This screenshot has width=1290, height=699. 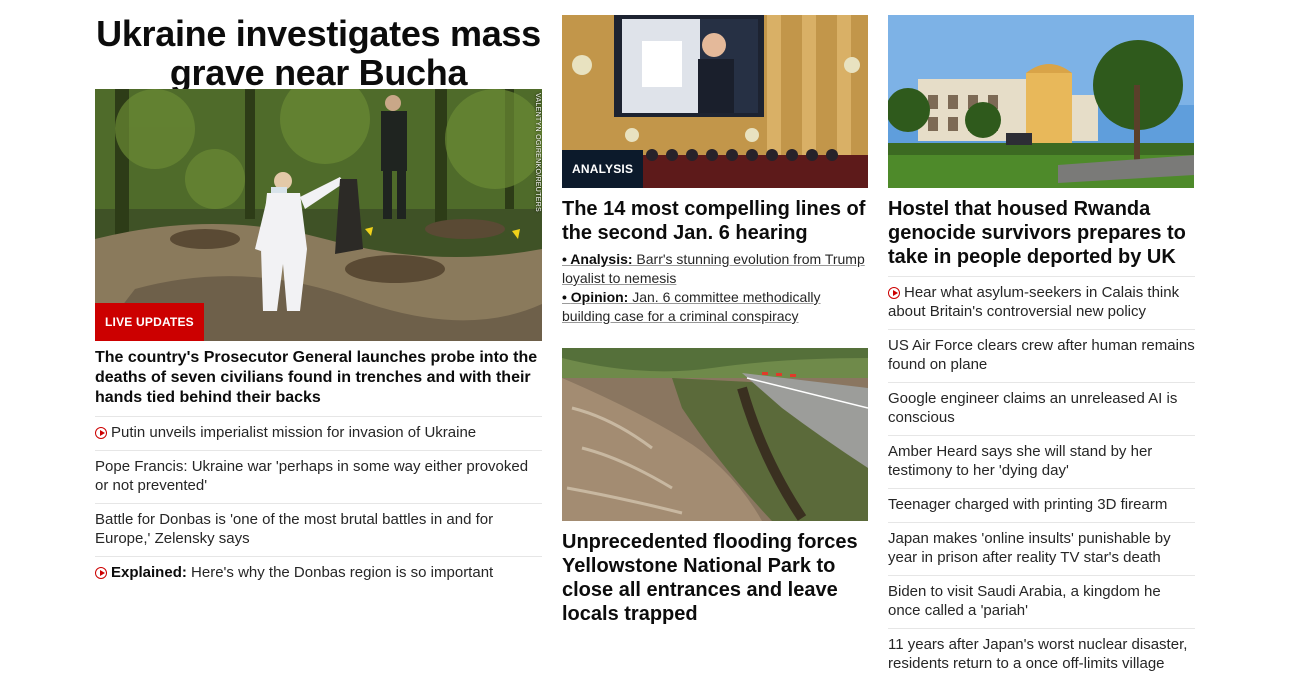 What do you see at coordinates (537, 153) in the screenshot?
I see `photo-credit: VALENTYN OGIRENKO/REUTERS` at bounding box center [537, 153].